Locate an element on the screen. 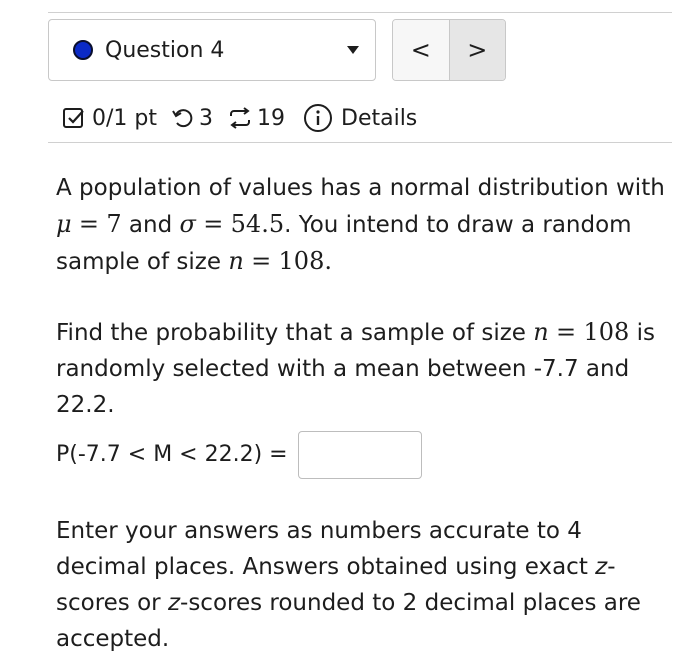  question-nav: < > is located at coordinates (449, 50).